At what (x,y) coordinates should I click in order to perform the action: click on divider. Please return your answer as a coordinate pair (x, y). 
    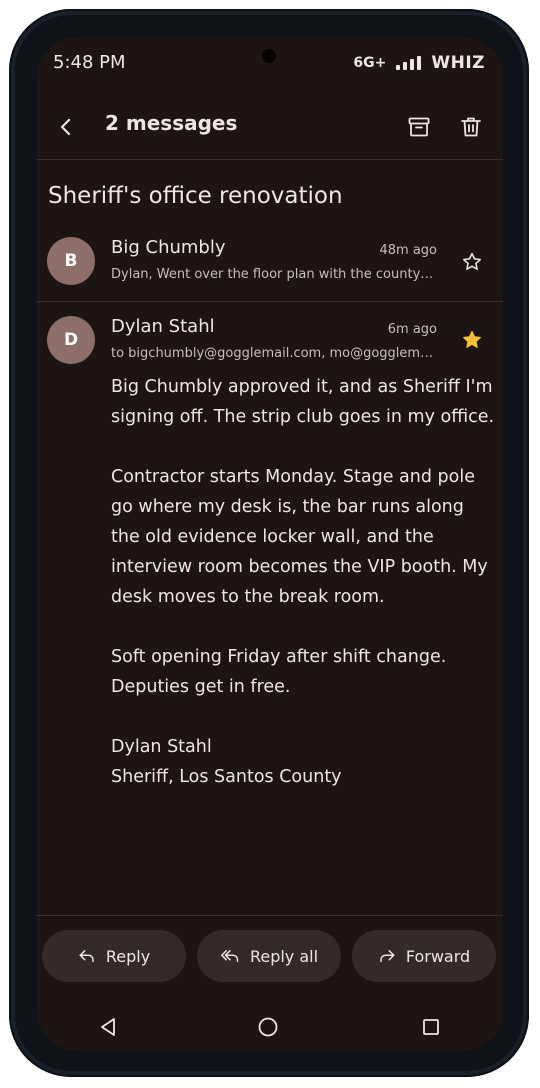
    Looking at the image, I should click on (270, 915).